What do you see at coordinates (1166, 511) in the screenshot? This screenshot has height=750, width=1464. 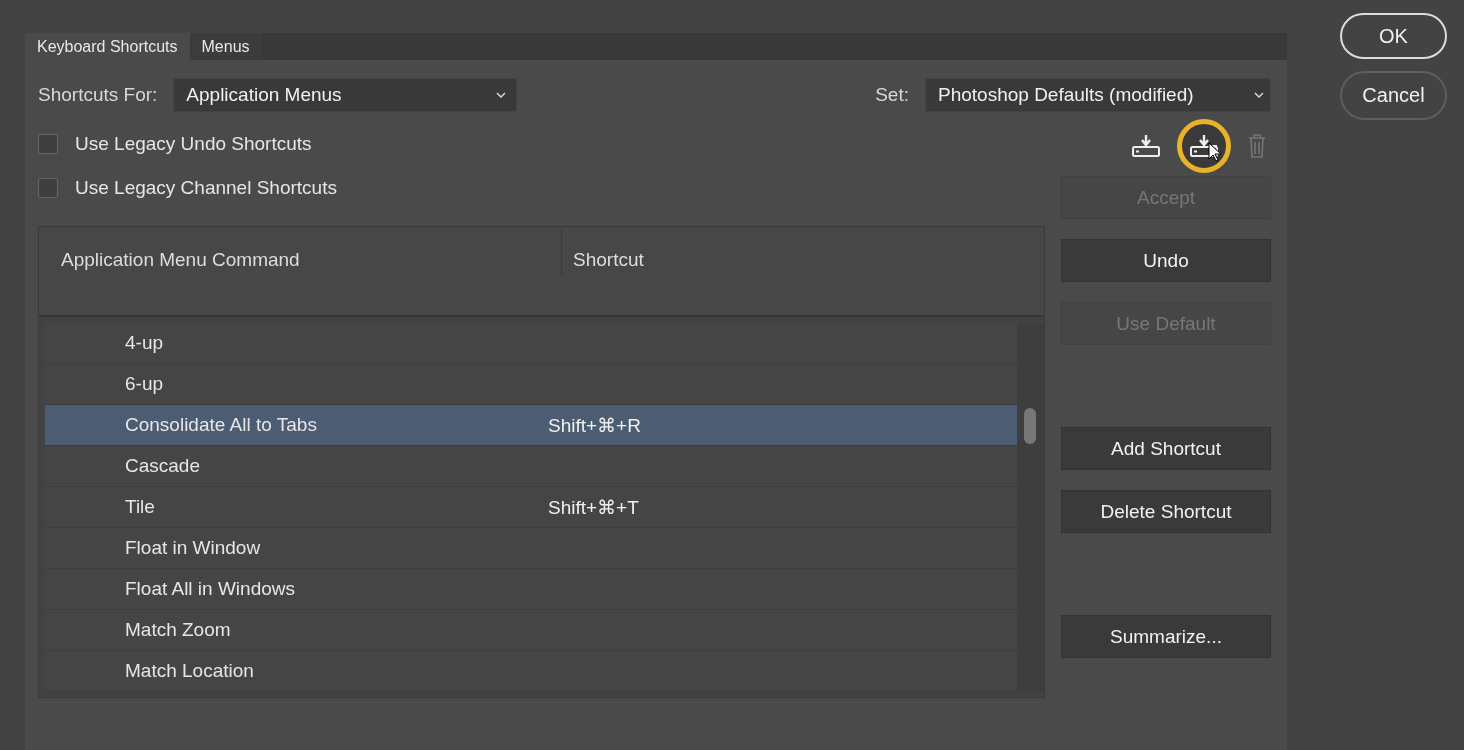 I see `action-button: Delete Shortcut` at bounding box center [1166, 511].